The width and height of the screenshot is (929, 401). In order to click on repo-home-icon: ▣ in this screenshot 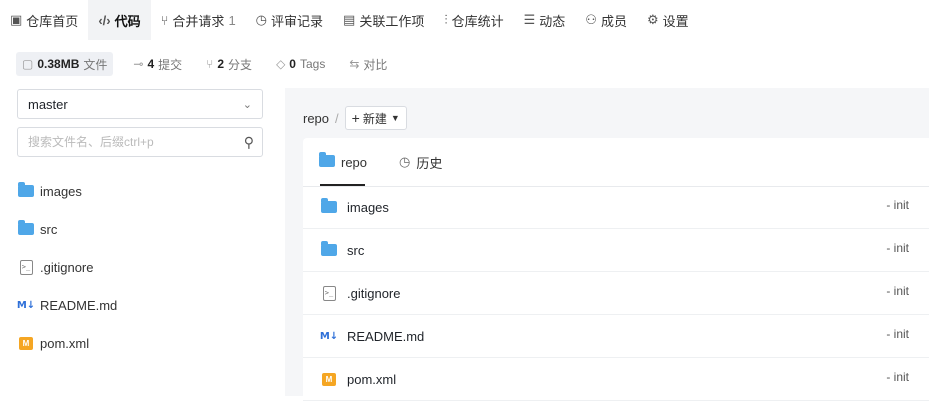, I will do `click(16, 19)`.